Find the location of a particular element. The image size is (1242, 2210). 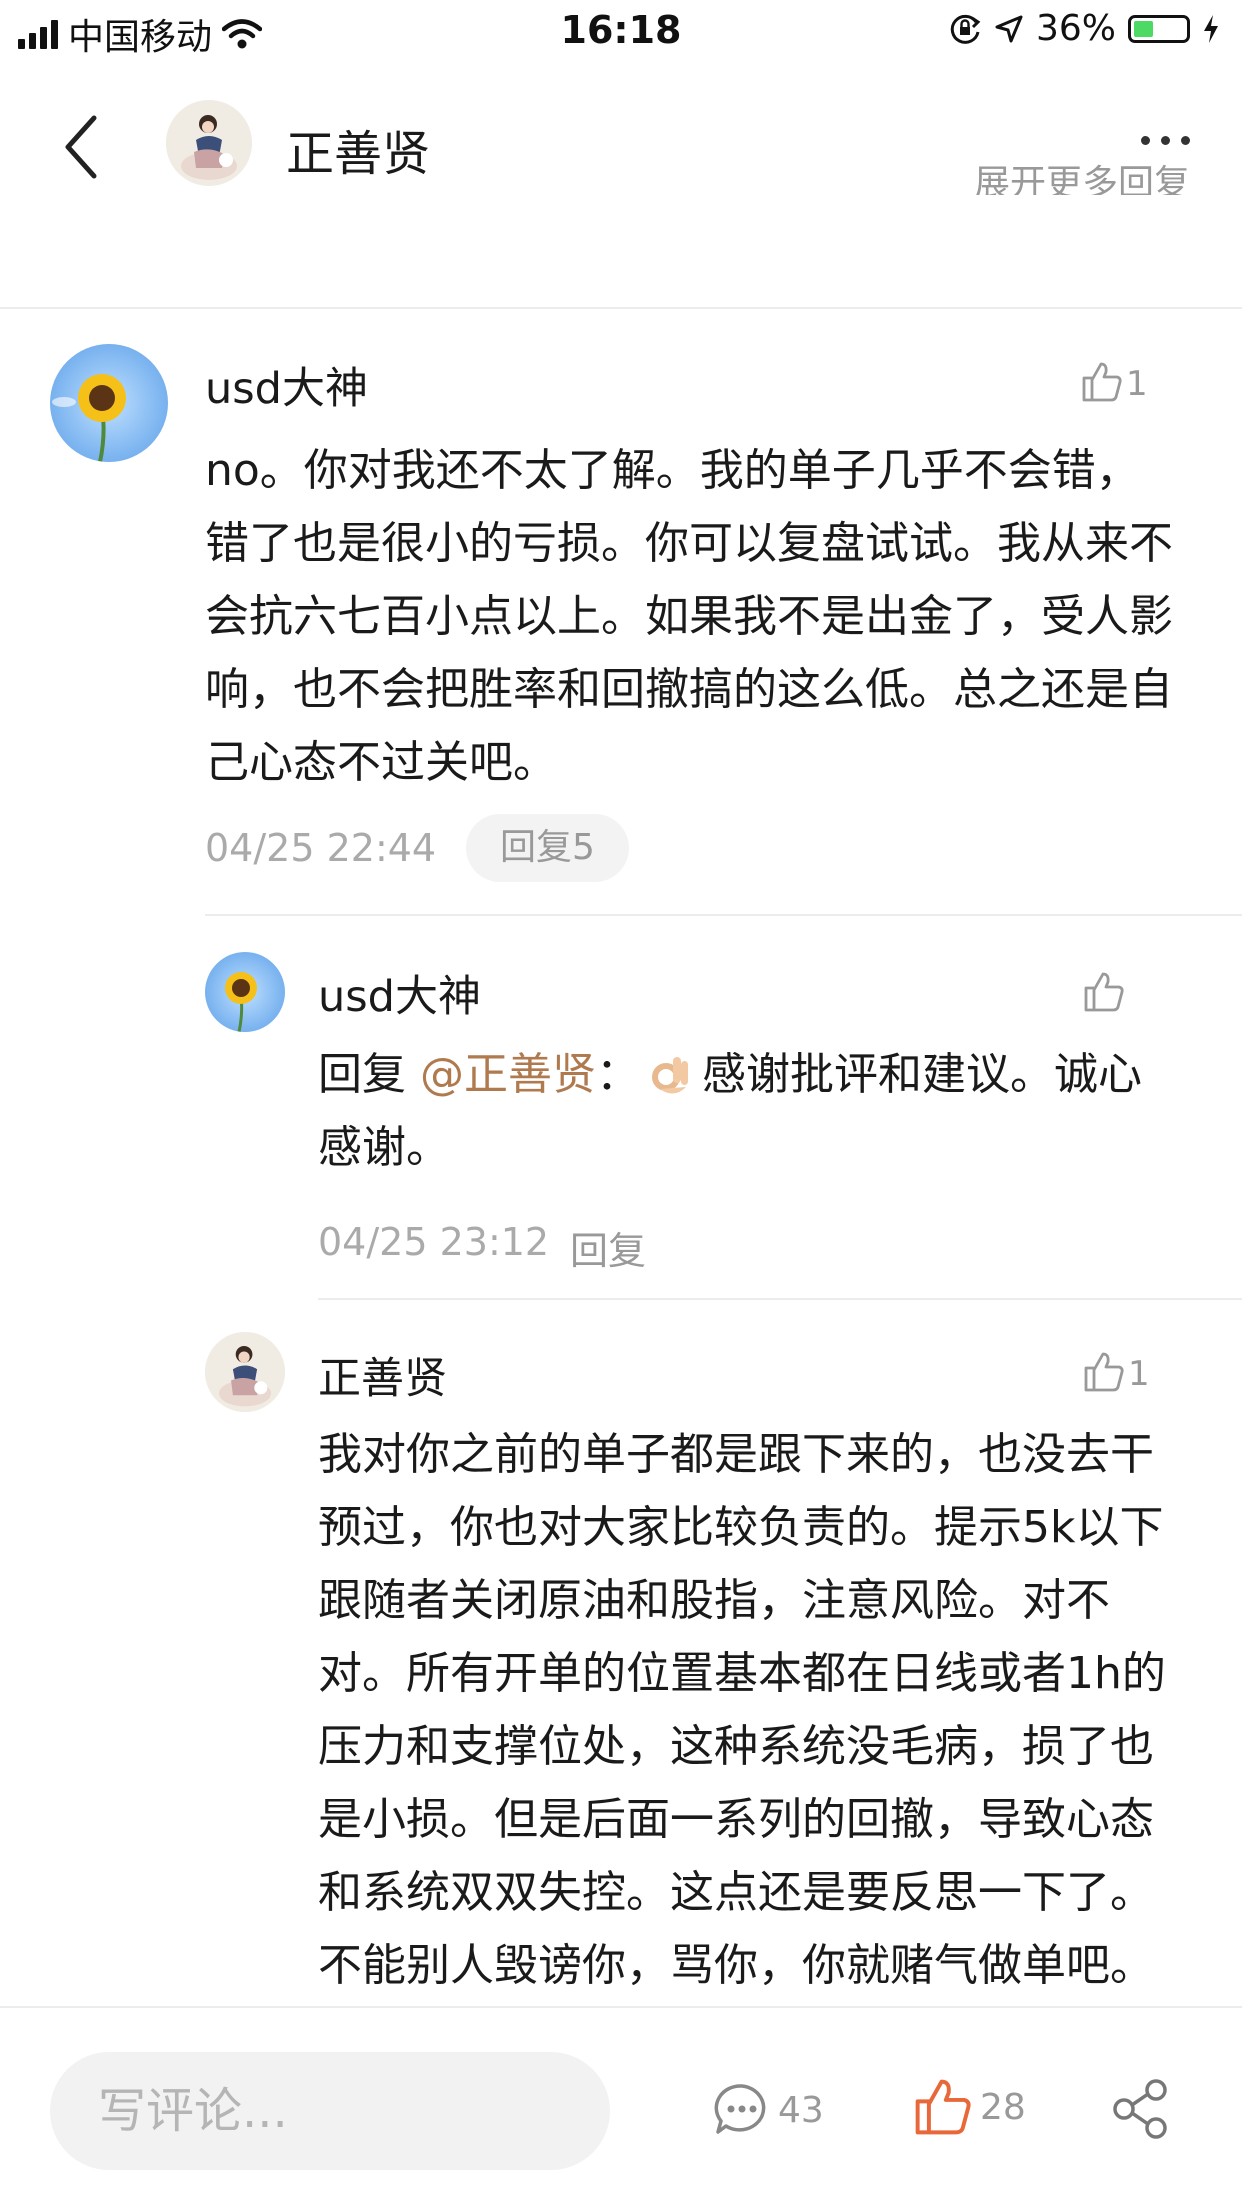

comment-time: 04/25 22:44 is located at coordinates (321, 848).